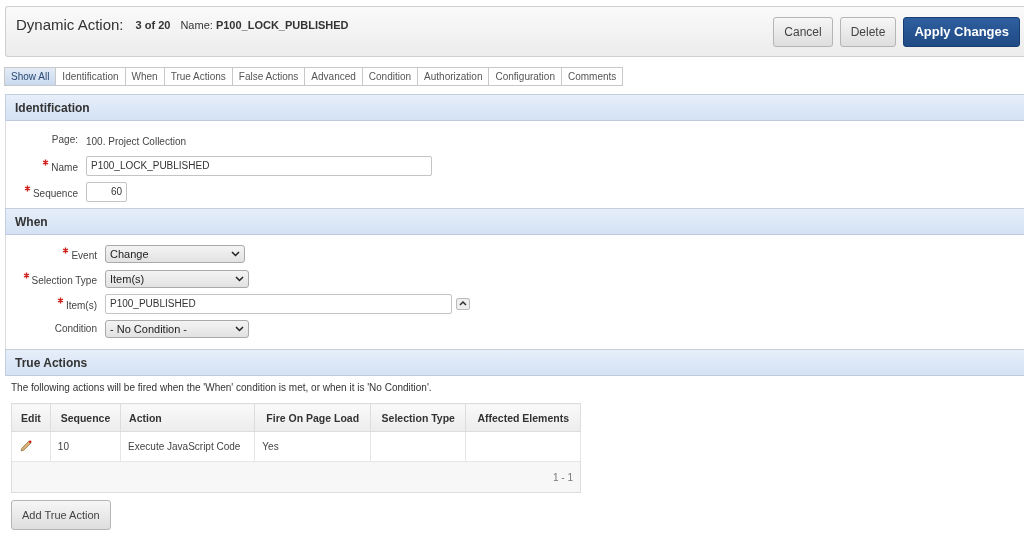 The width and height of the screenshot is (1024, 549). Describe the element at coordinates (75, 328) in the screenshot. I see `field-label: Condition` at that location.